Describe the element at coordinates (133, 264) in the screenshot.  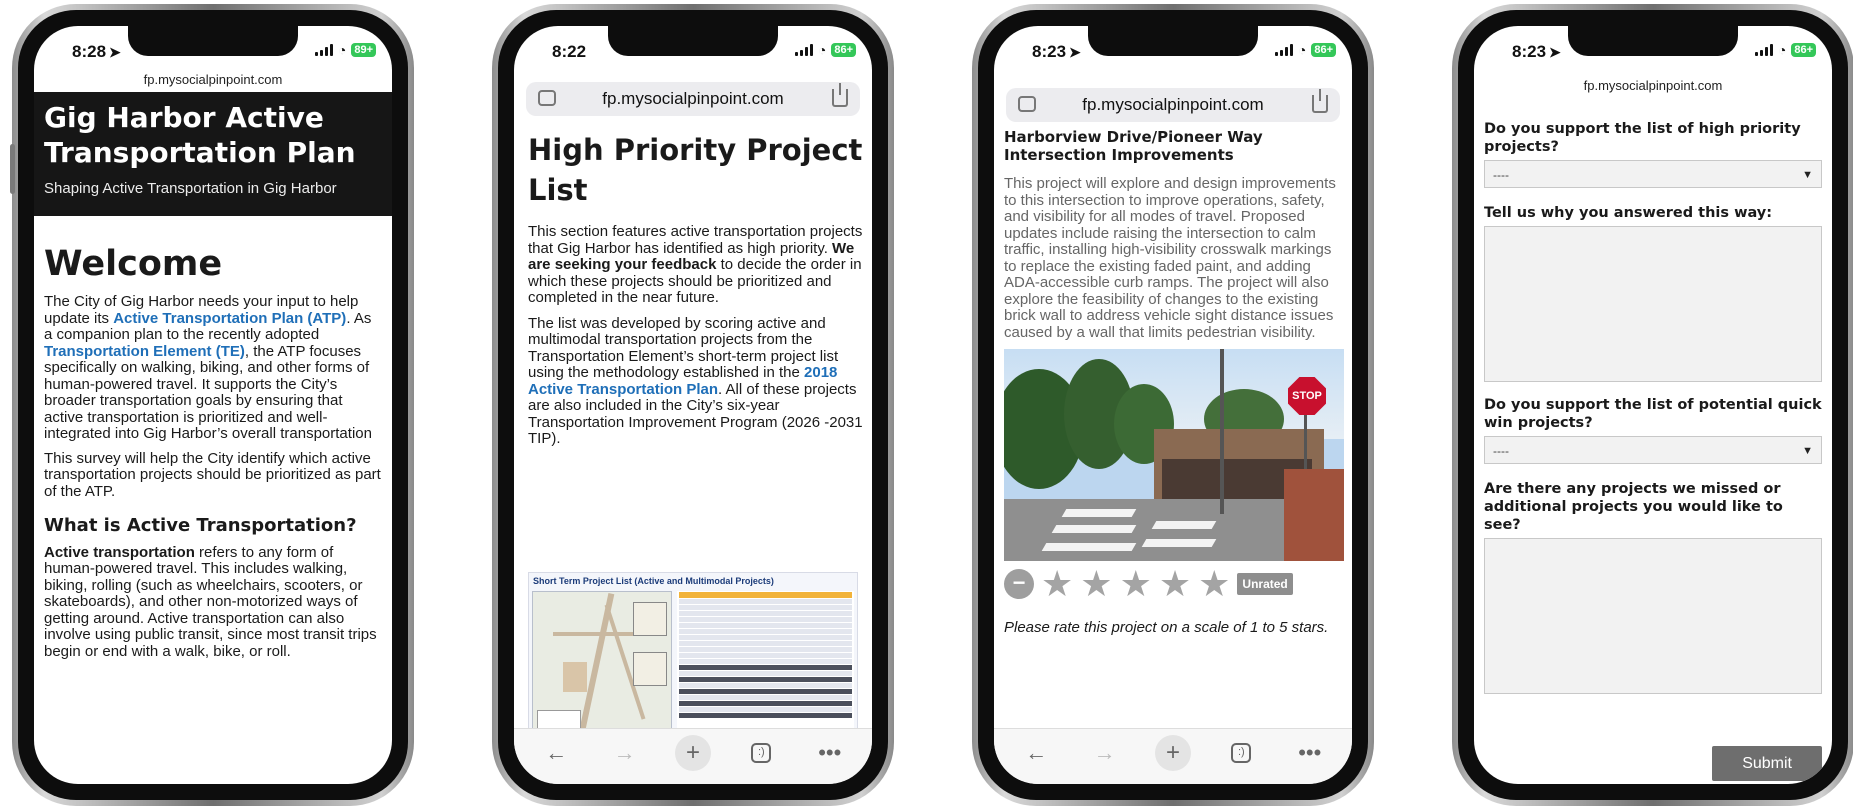
I see `welcome-heading: Welcome` at that location.